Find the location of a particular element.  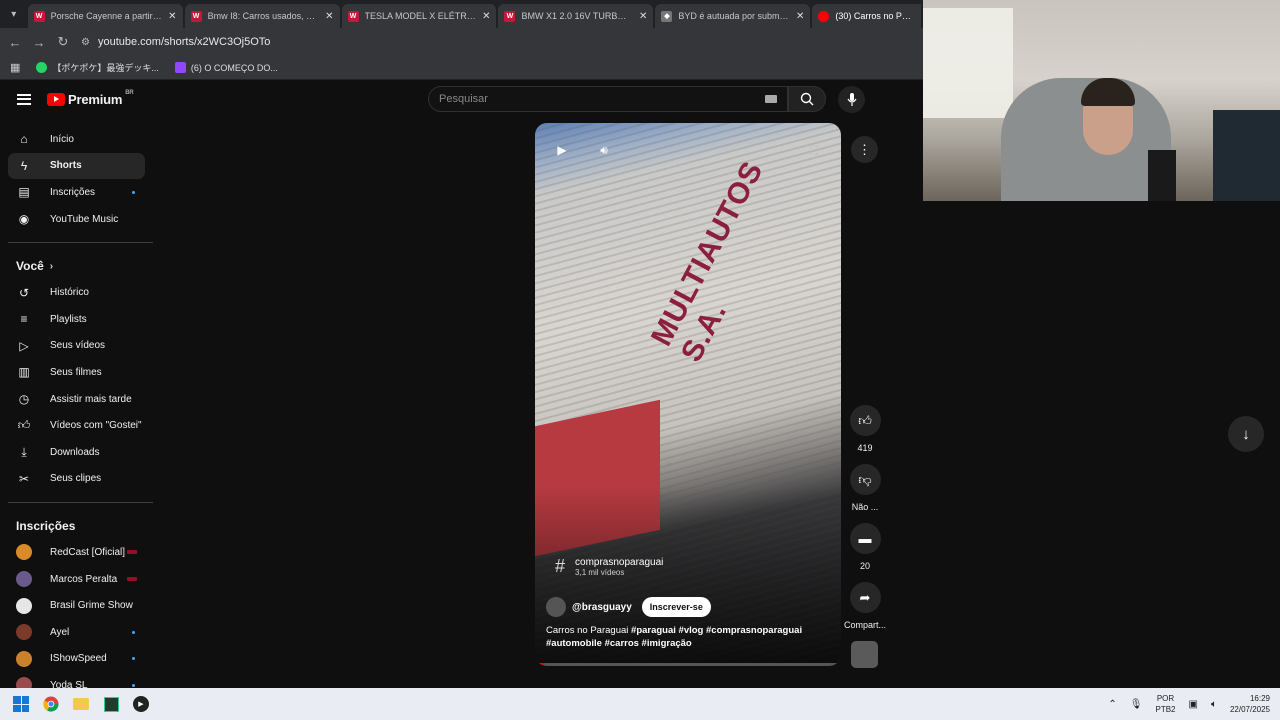

description-text: Carros no Paraguai is located at coordinates (589, 630).